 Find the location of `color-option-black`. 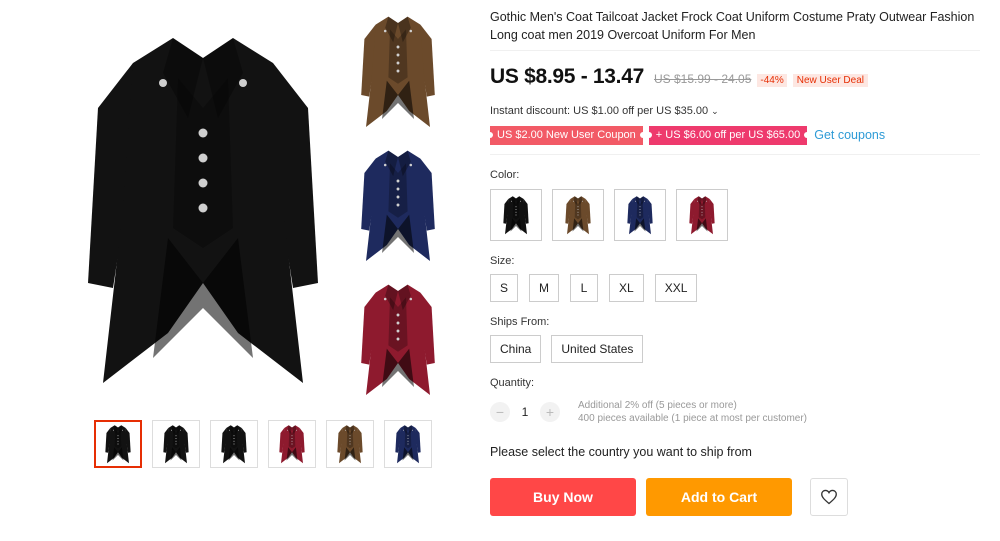

color-option-black is located at coordinates (516, 215).